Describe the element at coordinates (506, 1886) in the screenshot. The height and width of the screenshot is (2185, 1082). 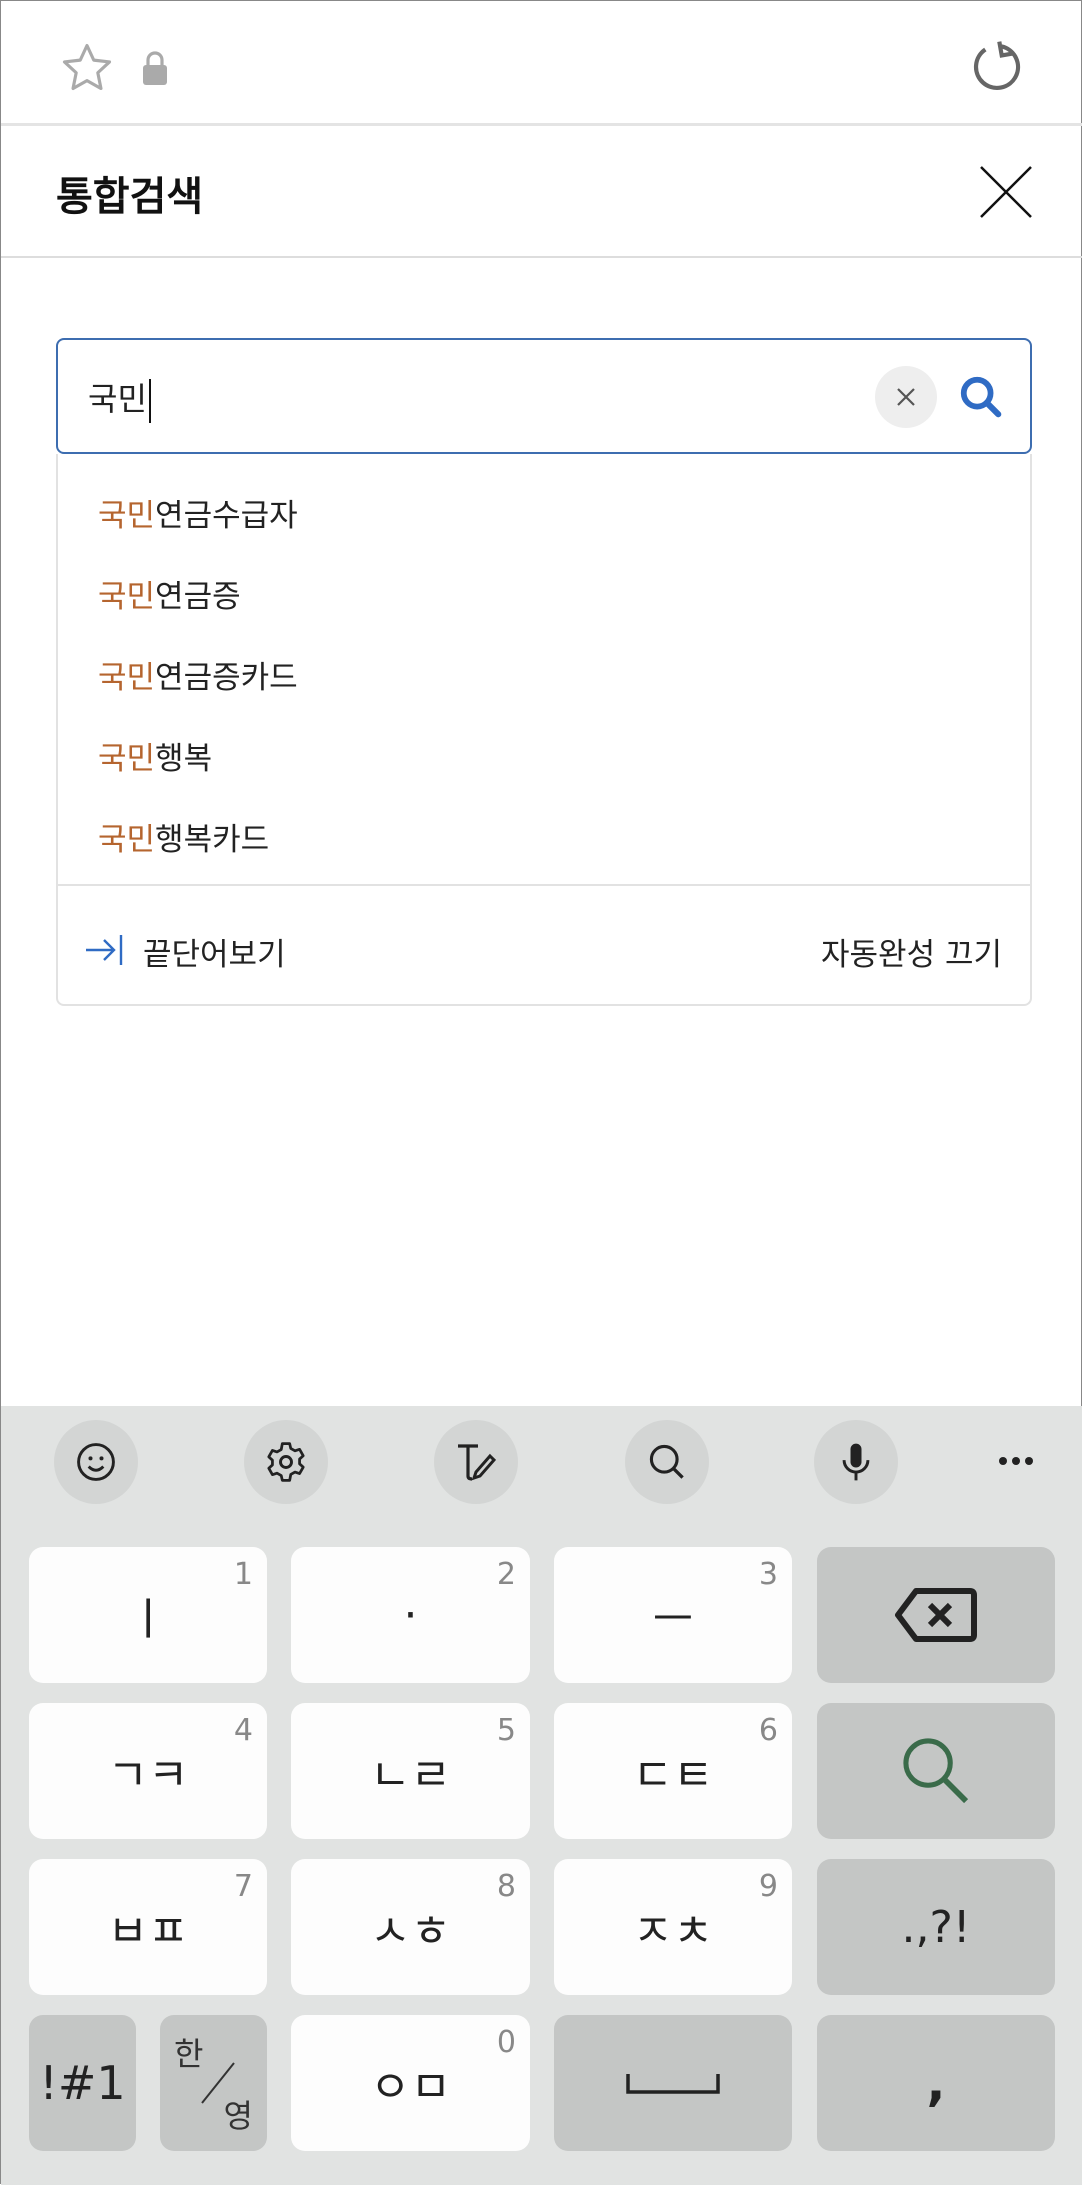
I see `key-number: 8` at that location.